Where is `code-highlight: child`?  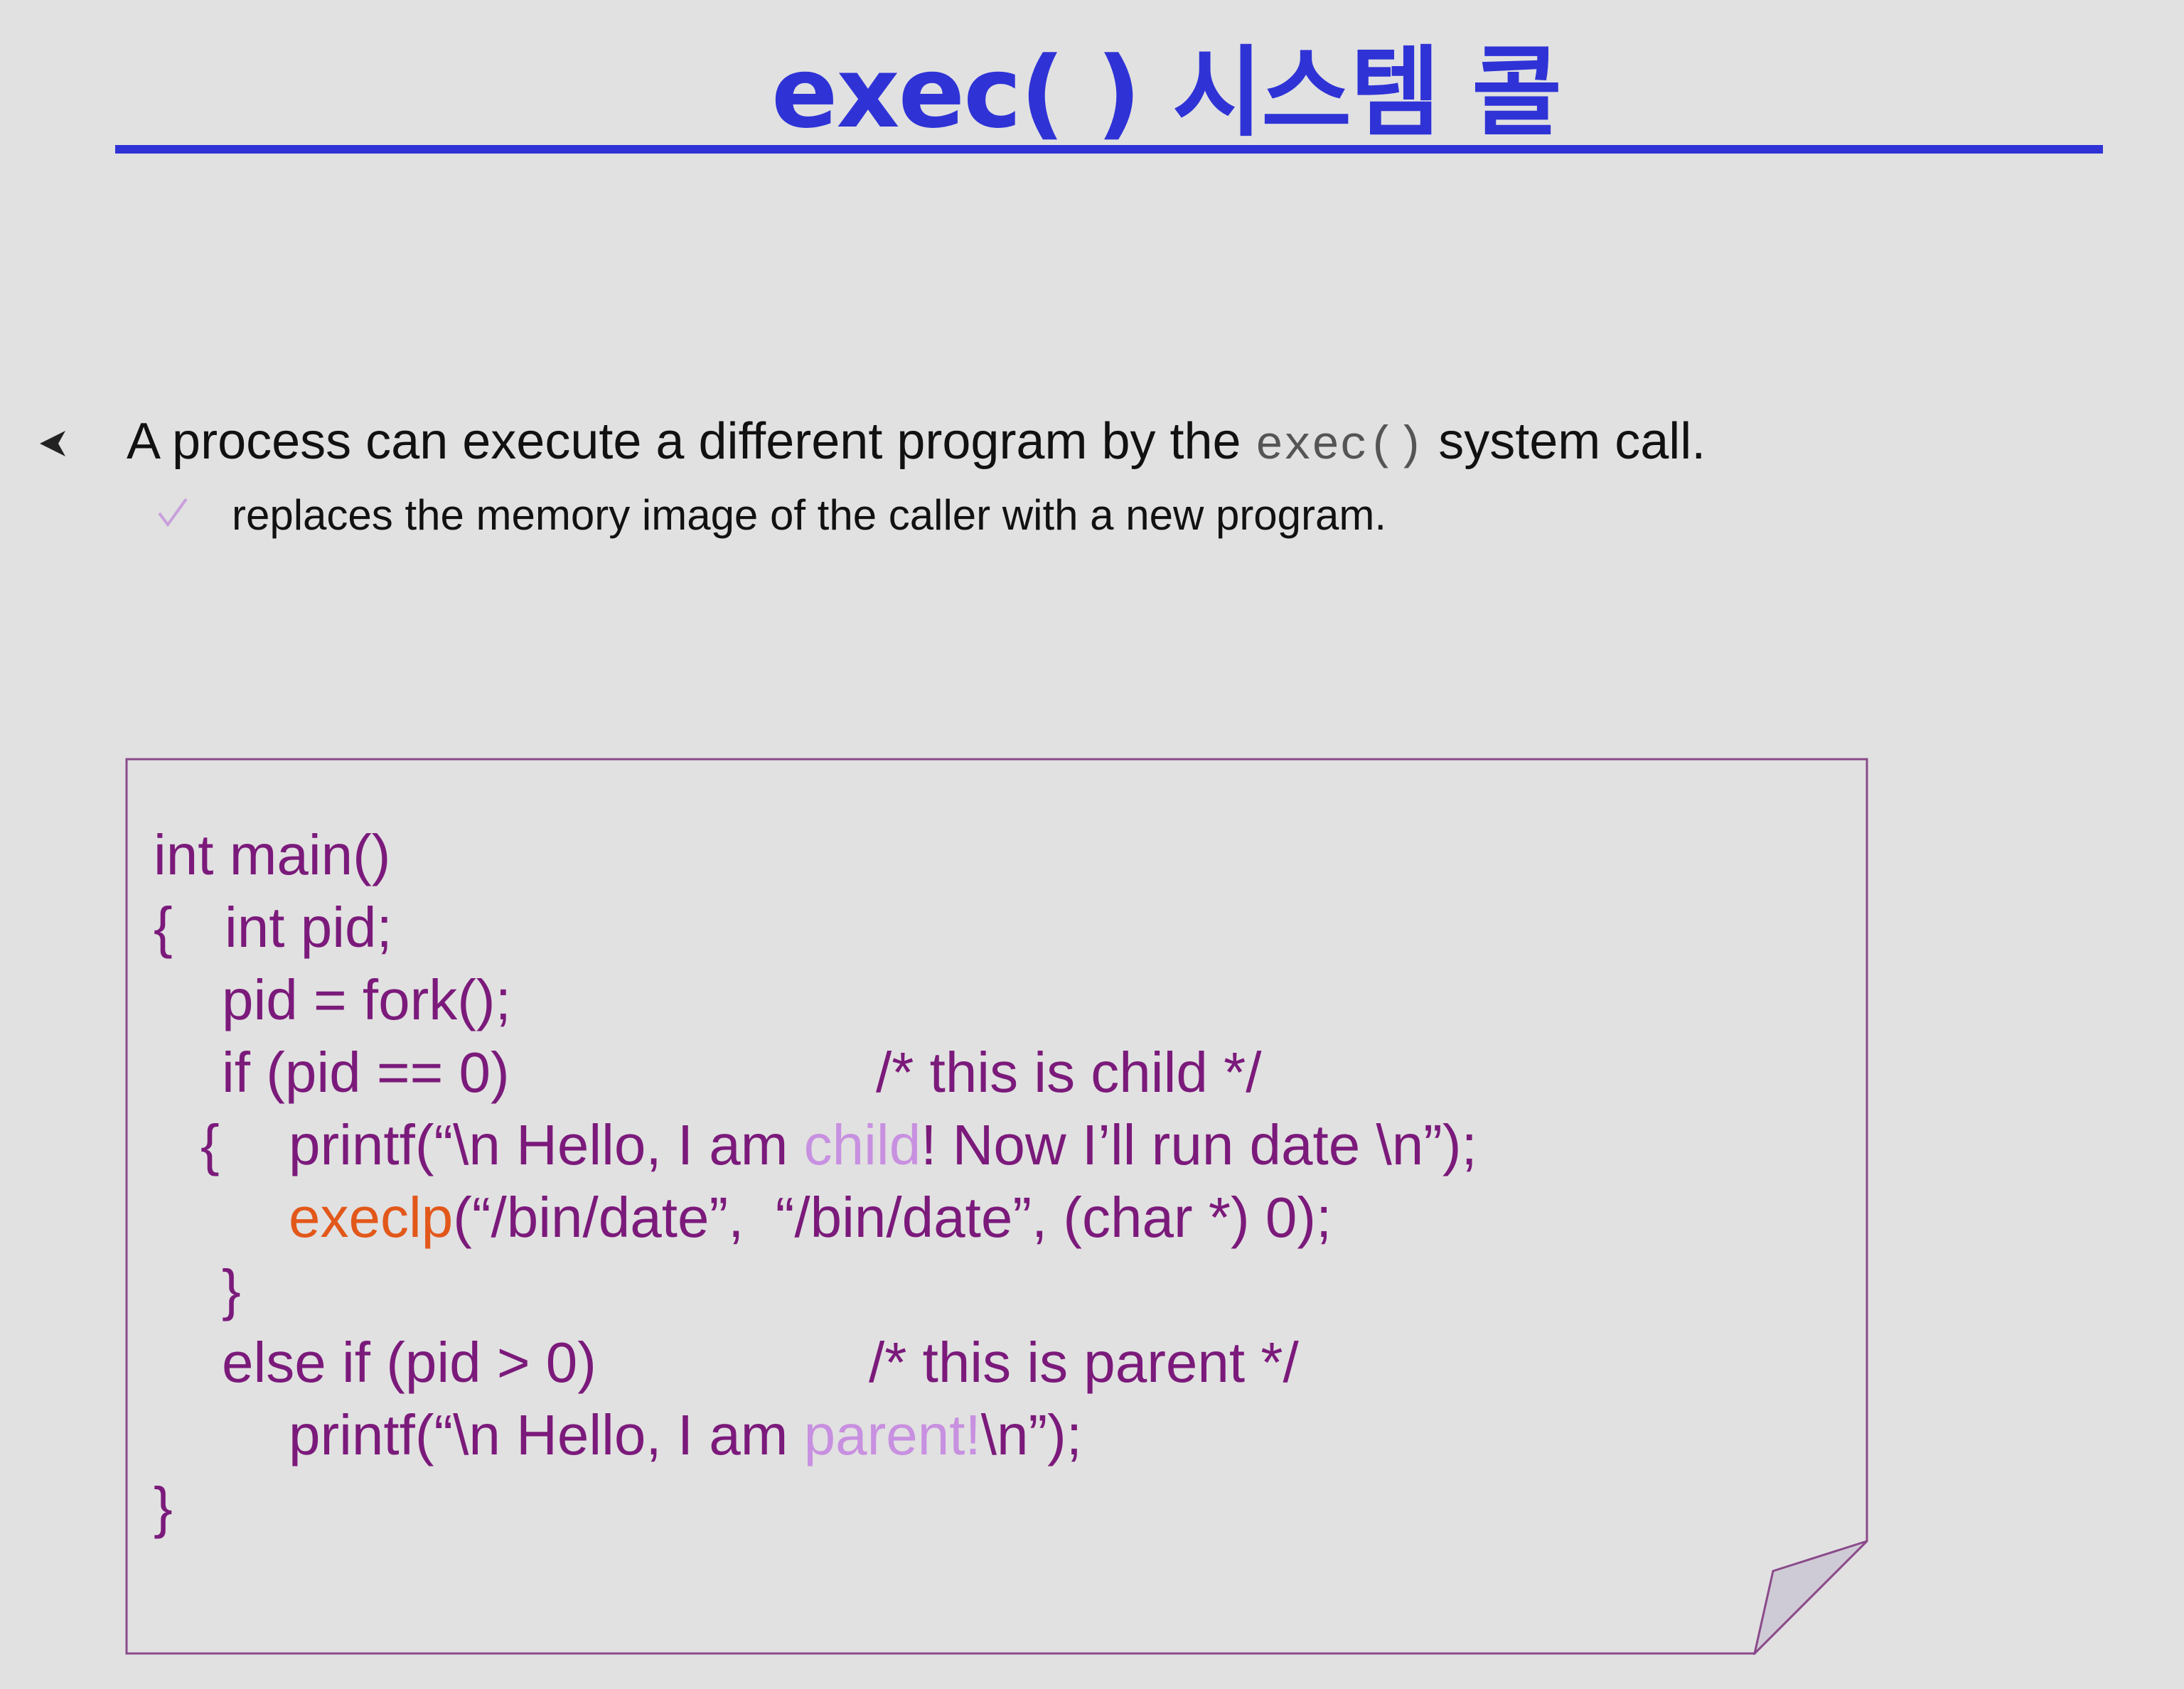 code-highlight: child is located at coordinates (862, 1145).